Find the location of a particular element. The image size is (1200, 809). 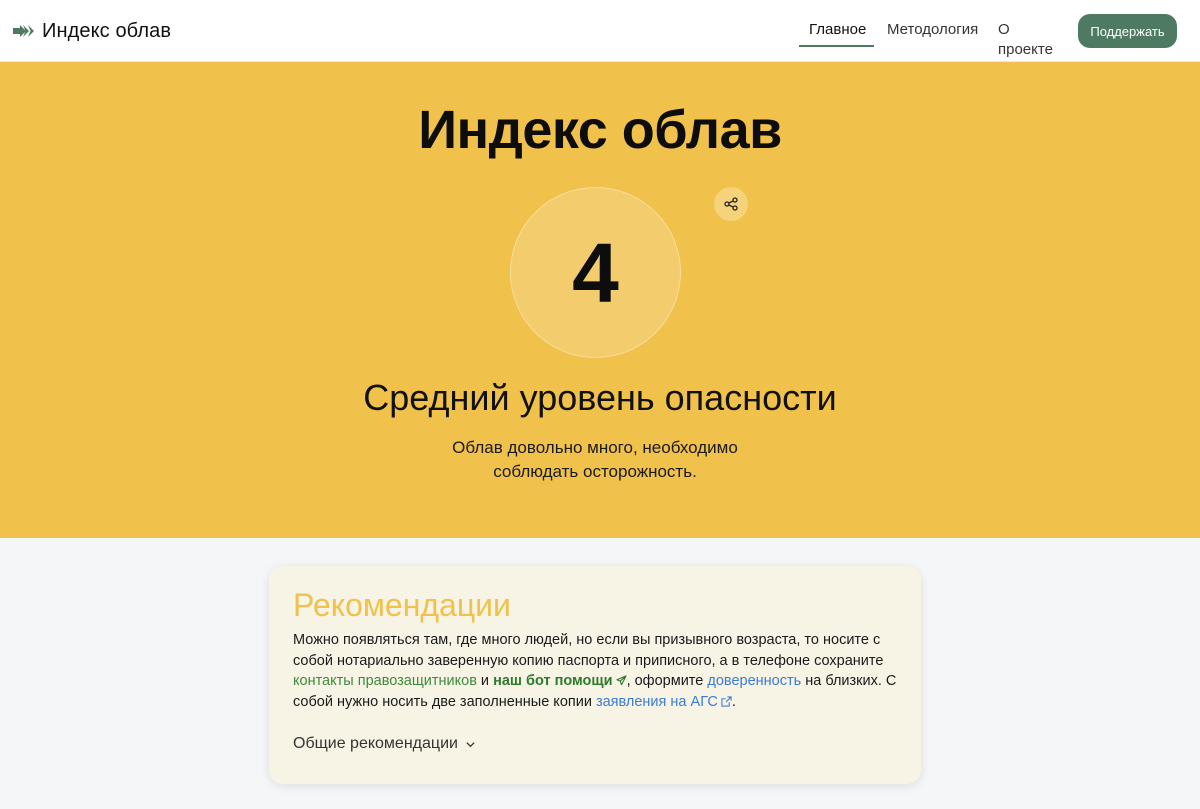

help-bot-link-label: наш бот помощи is located at coordinates (553, 681).